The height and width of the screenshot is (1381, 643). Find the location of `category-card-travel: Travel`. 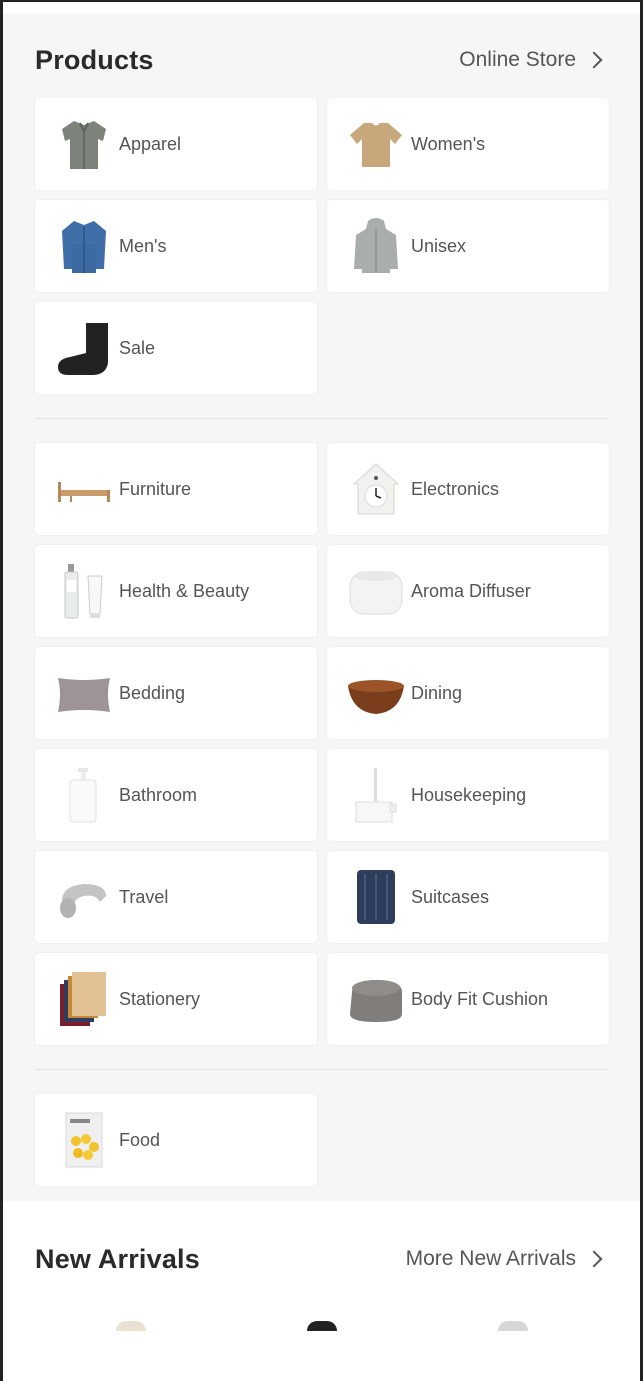

category-card-travel: Travel is located at coordinates (176, 897).